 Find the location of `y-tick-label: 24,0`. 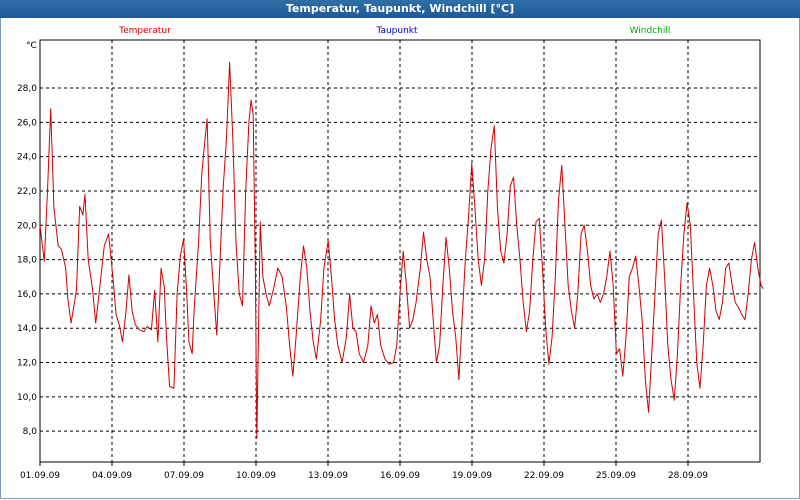

y-tick-label: 24,0 is located at coordinates (27, 158).